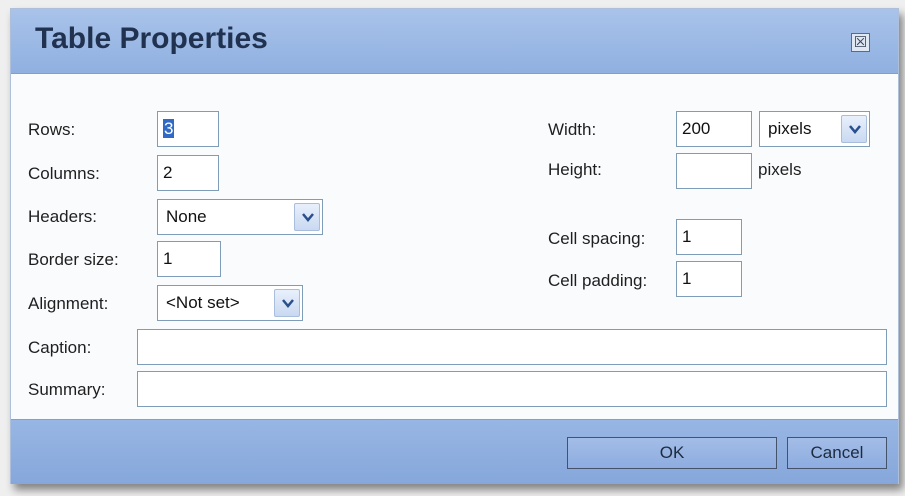 The height and width of the screenshot is (496, 905). Describe the element at coordinates (67, 389) in the screenshot. I see `summary-label: Summary:` at that location.